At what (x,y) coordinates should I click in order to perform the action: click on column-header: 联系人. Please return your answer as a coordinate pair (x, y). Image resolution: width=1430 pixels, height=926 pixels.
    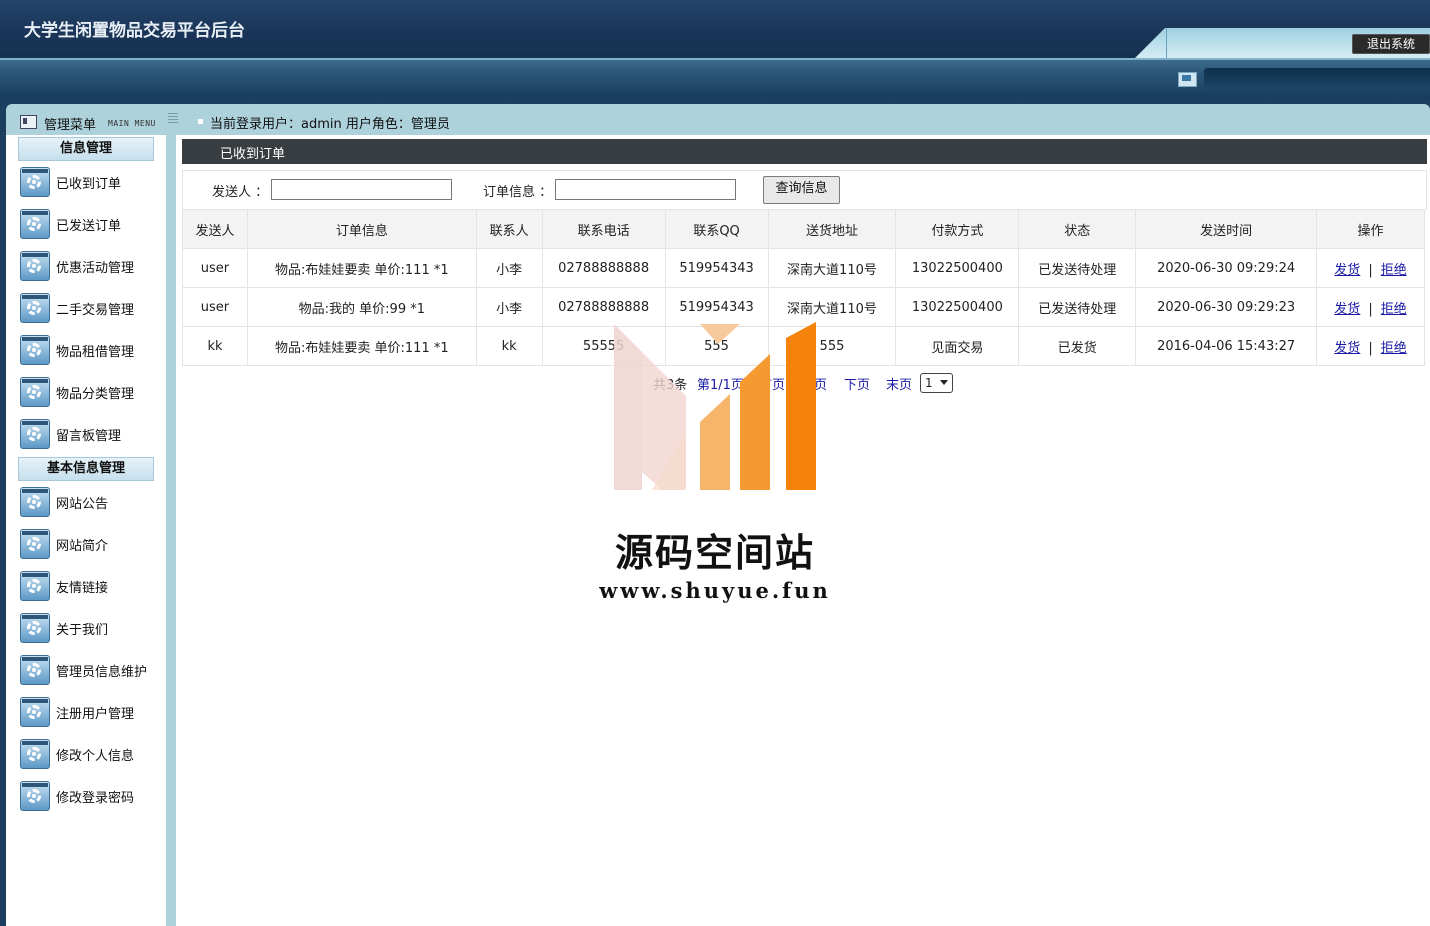
    Looking at the image, I should click on (509, 229).